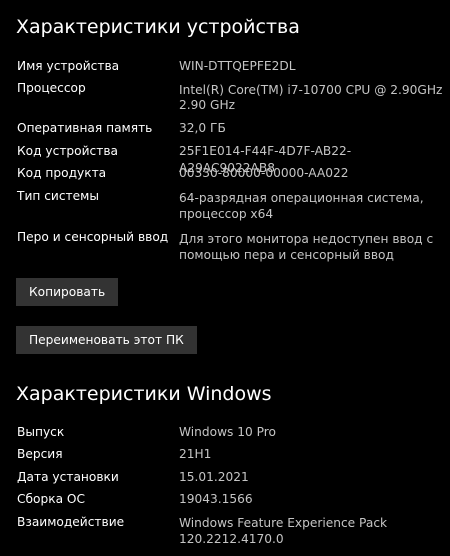  Describe the element at coordinates (144, 394) in the screenshot. I see `windows-specs-title: Характеристики Windows` at that location.